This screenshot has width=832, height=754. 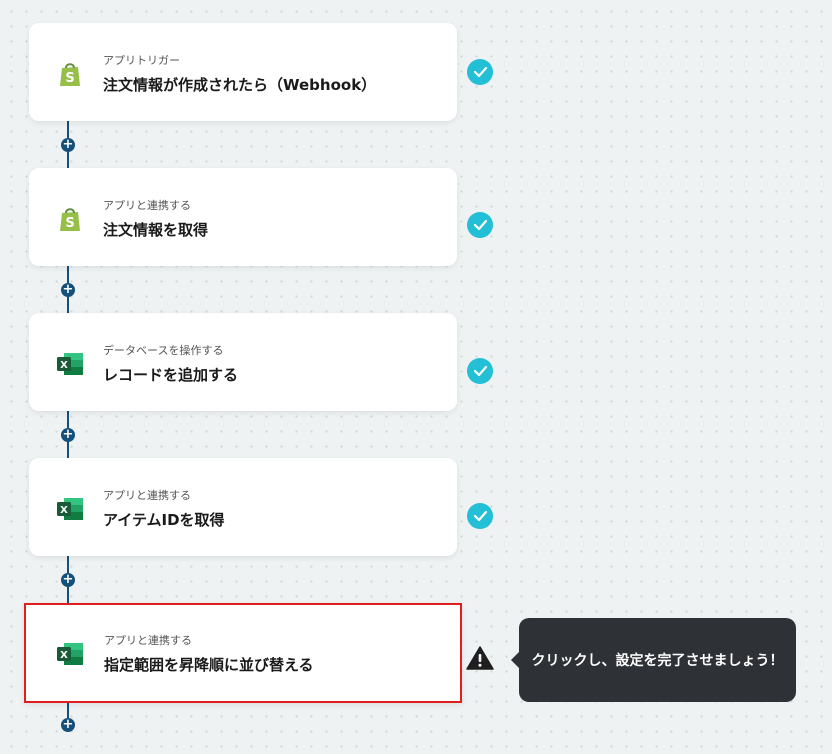 What do you see at coordinates (209, 665) in the screenshot?
I see `step-title: 指定範囲を昇降順に並び替える` at bounding box center [209, 665].